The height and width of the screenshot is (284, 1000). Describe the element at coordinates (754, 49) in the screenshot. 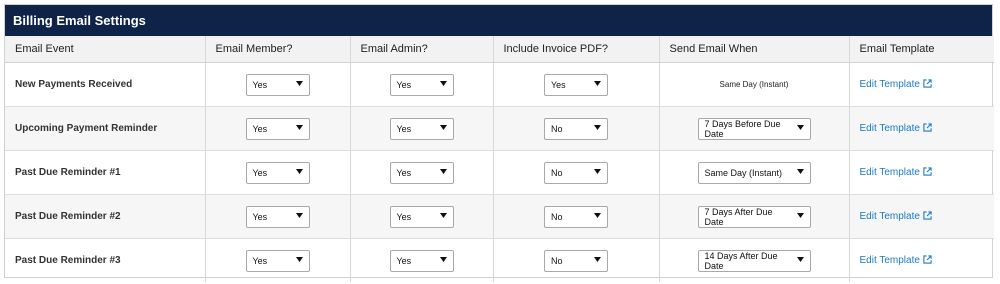

I see `column-header-send-email-when: Send Email When` at that location.